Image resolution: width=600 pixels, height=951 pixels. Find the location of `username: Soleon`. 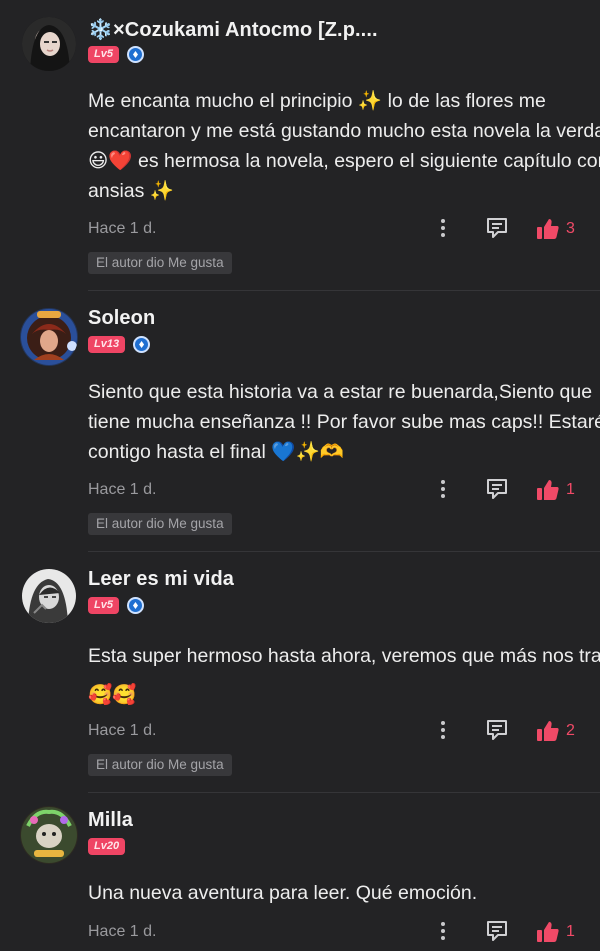

username: Soleon is located at coordinates (121, 318).